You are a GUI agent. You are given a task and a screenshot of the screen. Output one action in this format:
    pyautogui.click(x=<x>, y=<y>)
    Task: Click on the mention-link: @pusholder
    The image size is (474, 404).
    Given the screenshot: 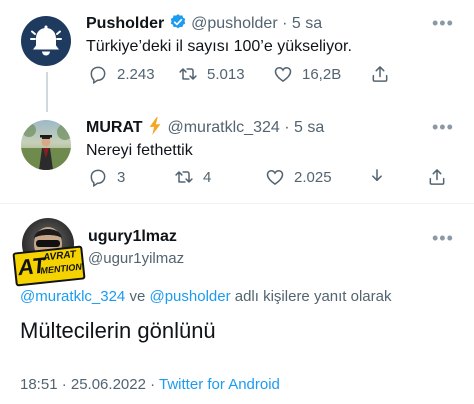 What is the action you would take?
    pyautogui.click(x=189, y=296)
    